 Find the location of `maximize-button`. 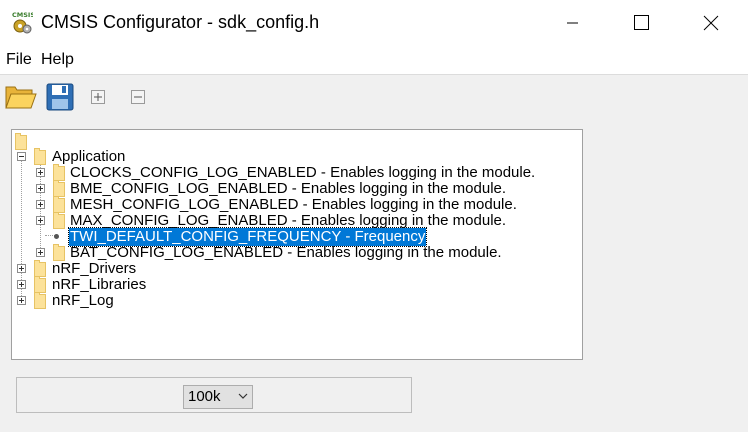

maximize-button is located at coordinates (642, 23).